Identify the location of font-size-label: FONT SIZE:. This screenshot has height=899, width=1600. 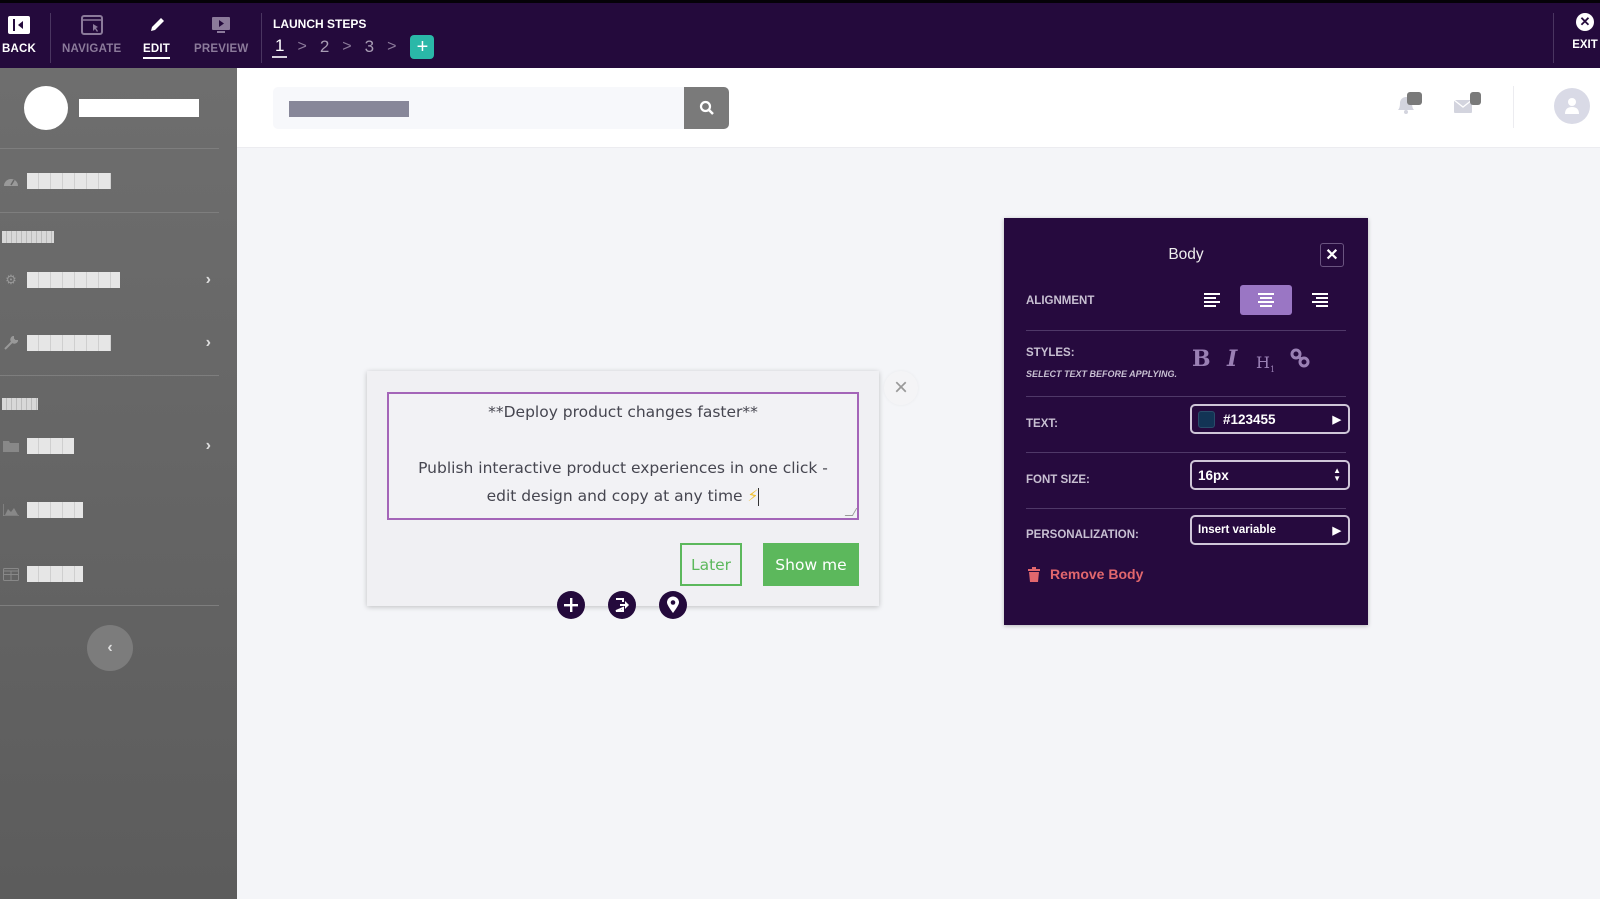
(1058, 480).